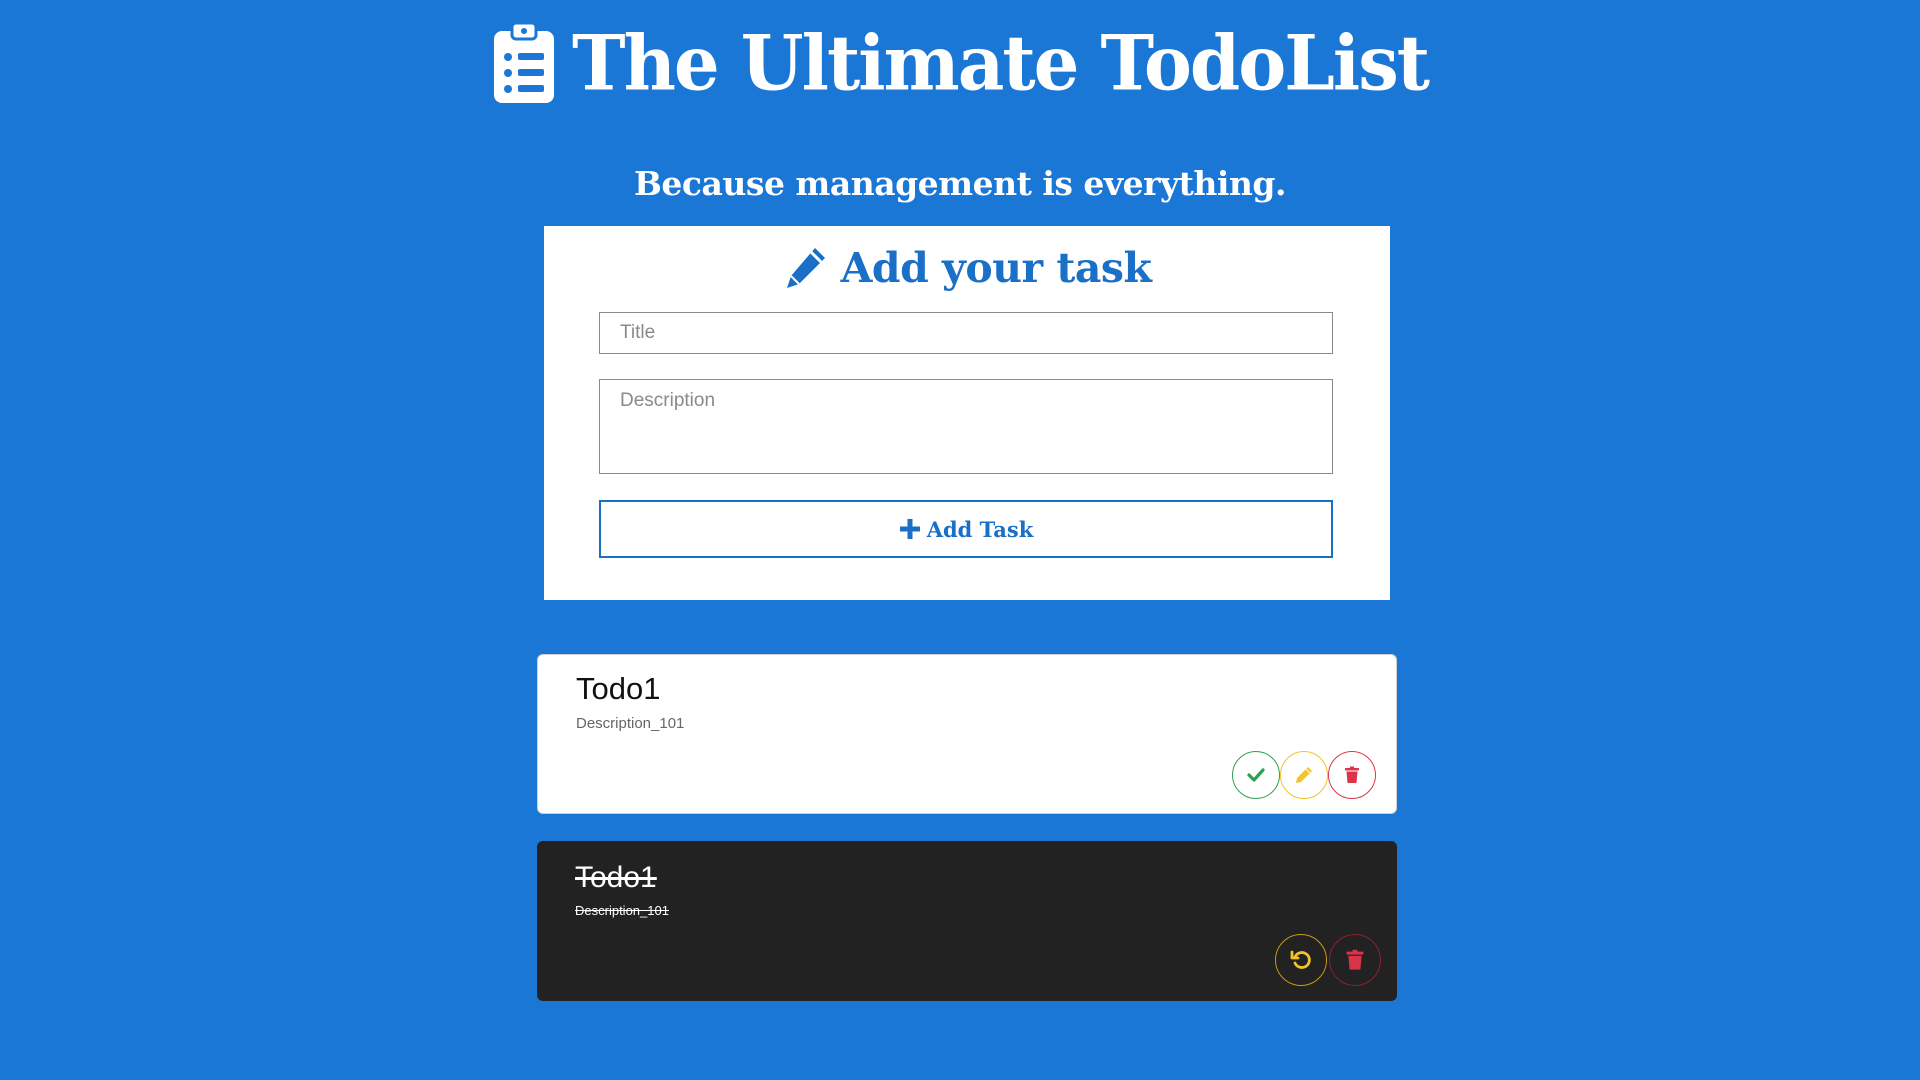  I want to click on check-icon, so click(1256, 775).